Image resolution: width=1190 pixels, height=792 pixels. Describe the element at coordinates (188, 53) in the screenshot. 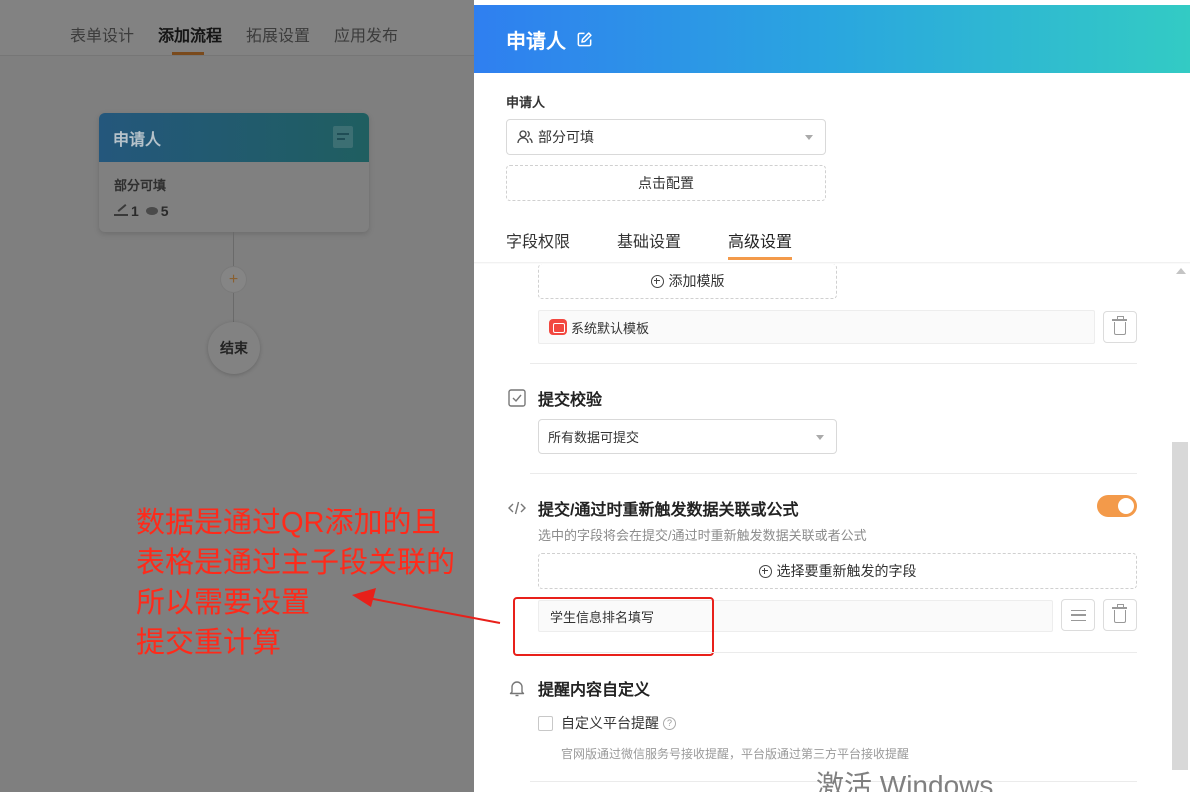

I see `active-tab-underline` at that location.